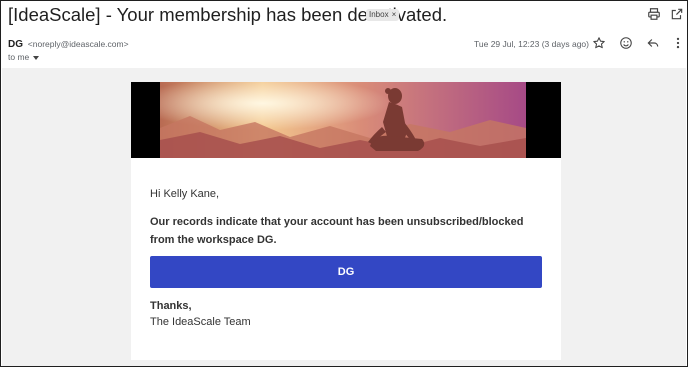 The width and height of the screenshot is (688, 367). Describe the element at coordinates (654, 14) in the screenshot. I see `print-icon` at that location.